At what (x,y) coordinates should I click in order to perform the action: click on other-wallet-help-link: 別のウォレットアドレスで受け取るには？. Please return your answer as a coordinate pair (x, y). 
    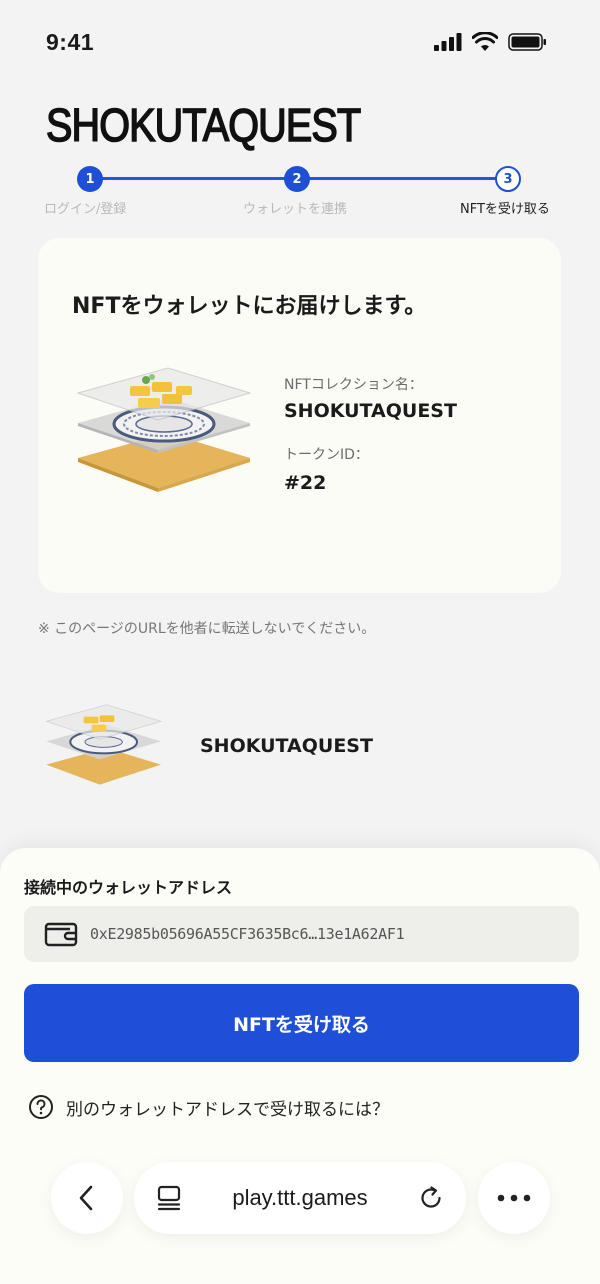
    Looking at the image, I should click on (208, 1107).